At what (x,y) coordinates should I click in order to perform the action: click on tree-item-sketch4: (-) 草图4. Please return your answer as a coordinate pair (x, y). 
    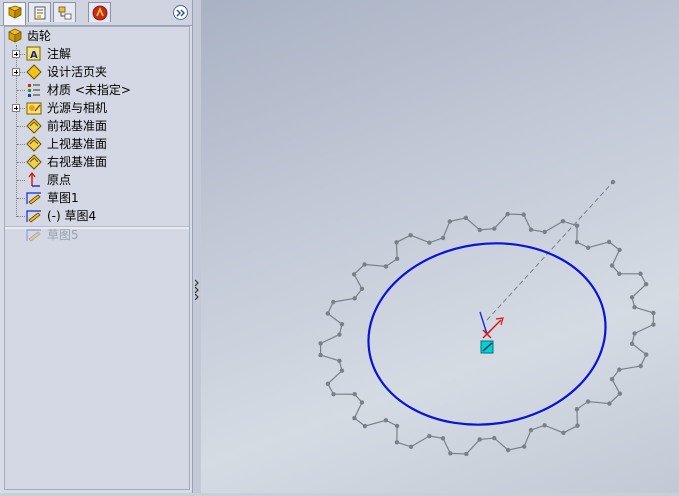
    Looking at the image, I should click on (97, 216).